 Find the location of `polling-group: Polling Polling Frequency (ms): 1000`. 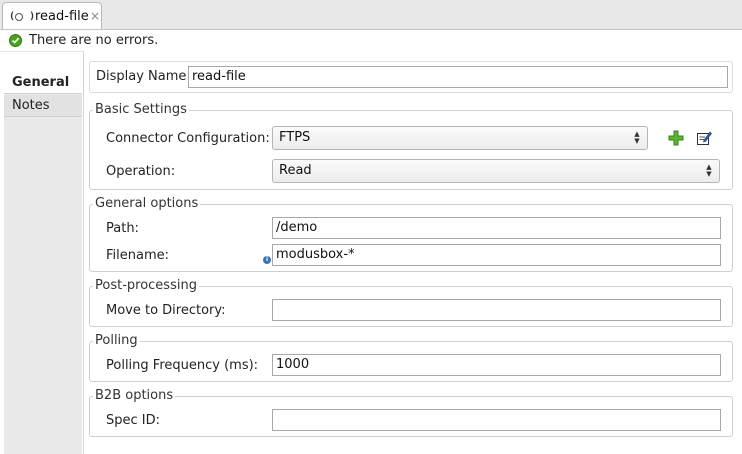

polling-group: Polling Polling Frequency (ms): 1000 is located at coordinates (411, 357).